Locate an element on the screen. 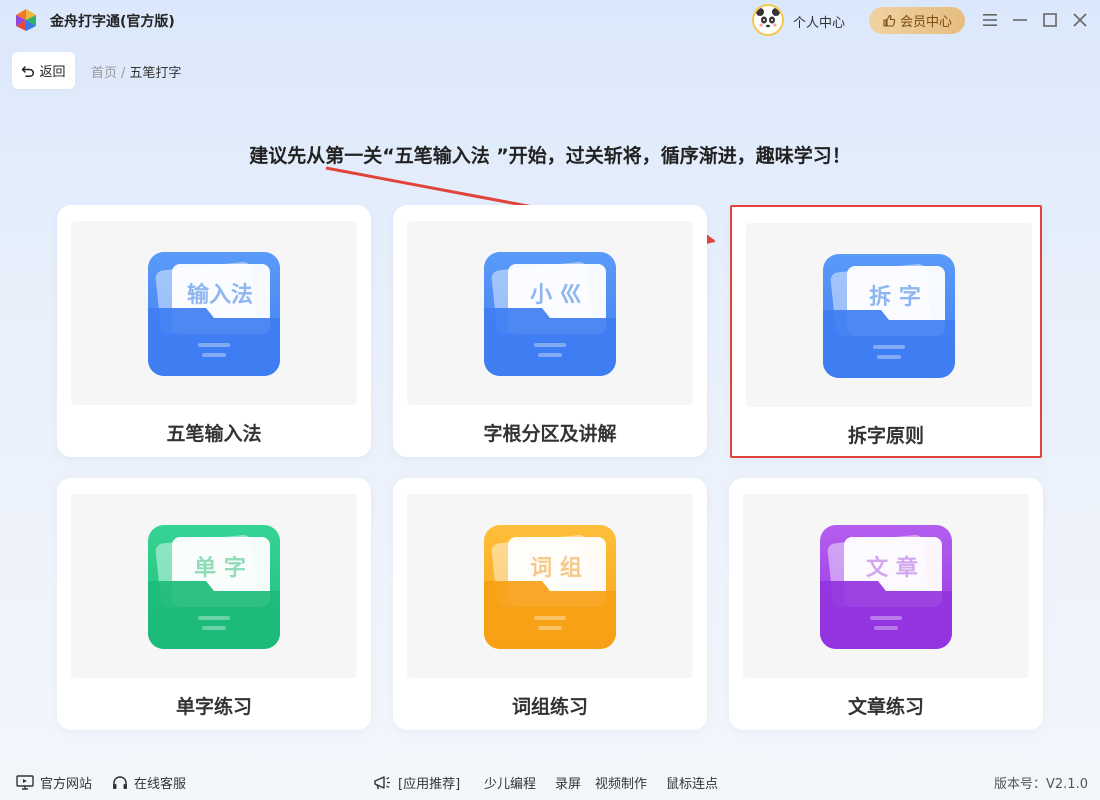 This screenshot has width=1100, height=800. thumbs-up-icon is located at coordinates (889, 20).